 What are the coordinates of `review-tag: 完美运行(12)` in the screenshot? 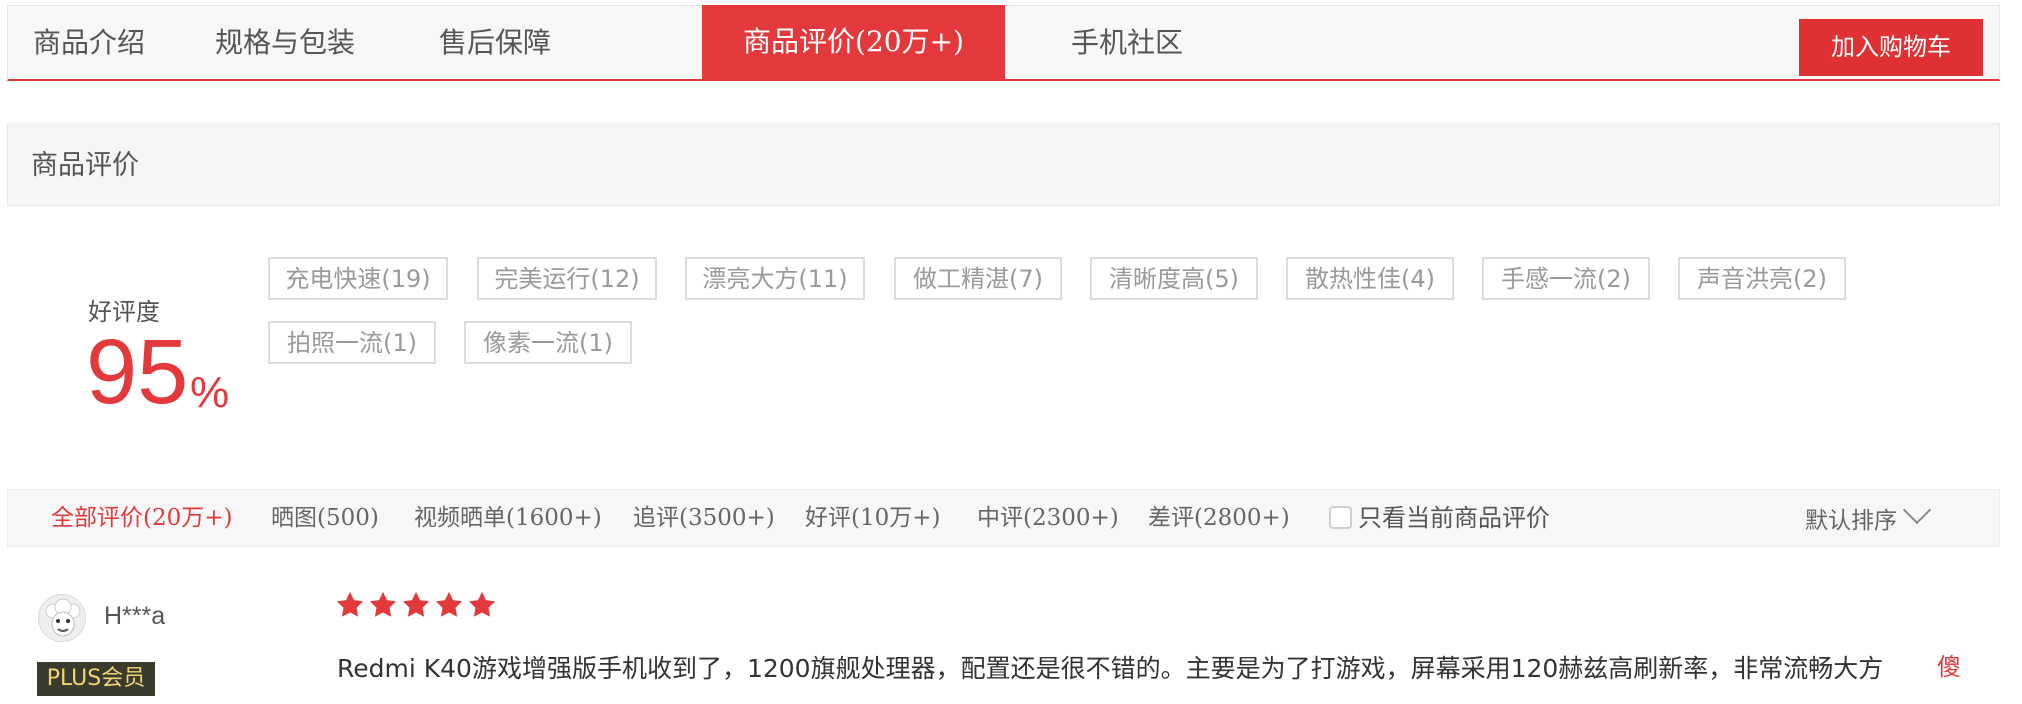 It's located at (567, 278).